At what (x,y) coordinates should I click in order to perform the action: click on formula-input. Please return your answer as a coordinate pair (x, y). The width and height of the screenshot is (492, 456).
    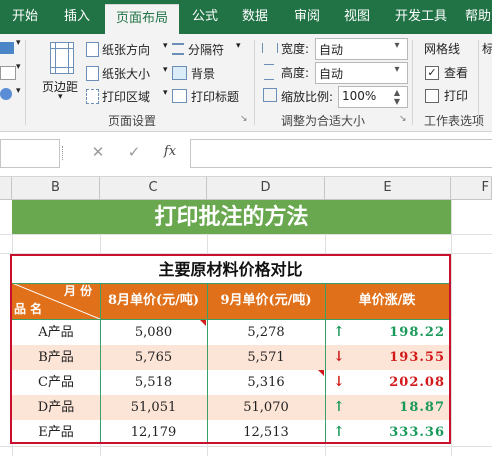
    Looking at the image, I should click on (341, 153).